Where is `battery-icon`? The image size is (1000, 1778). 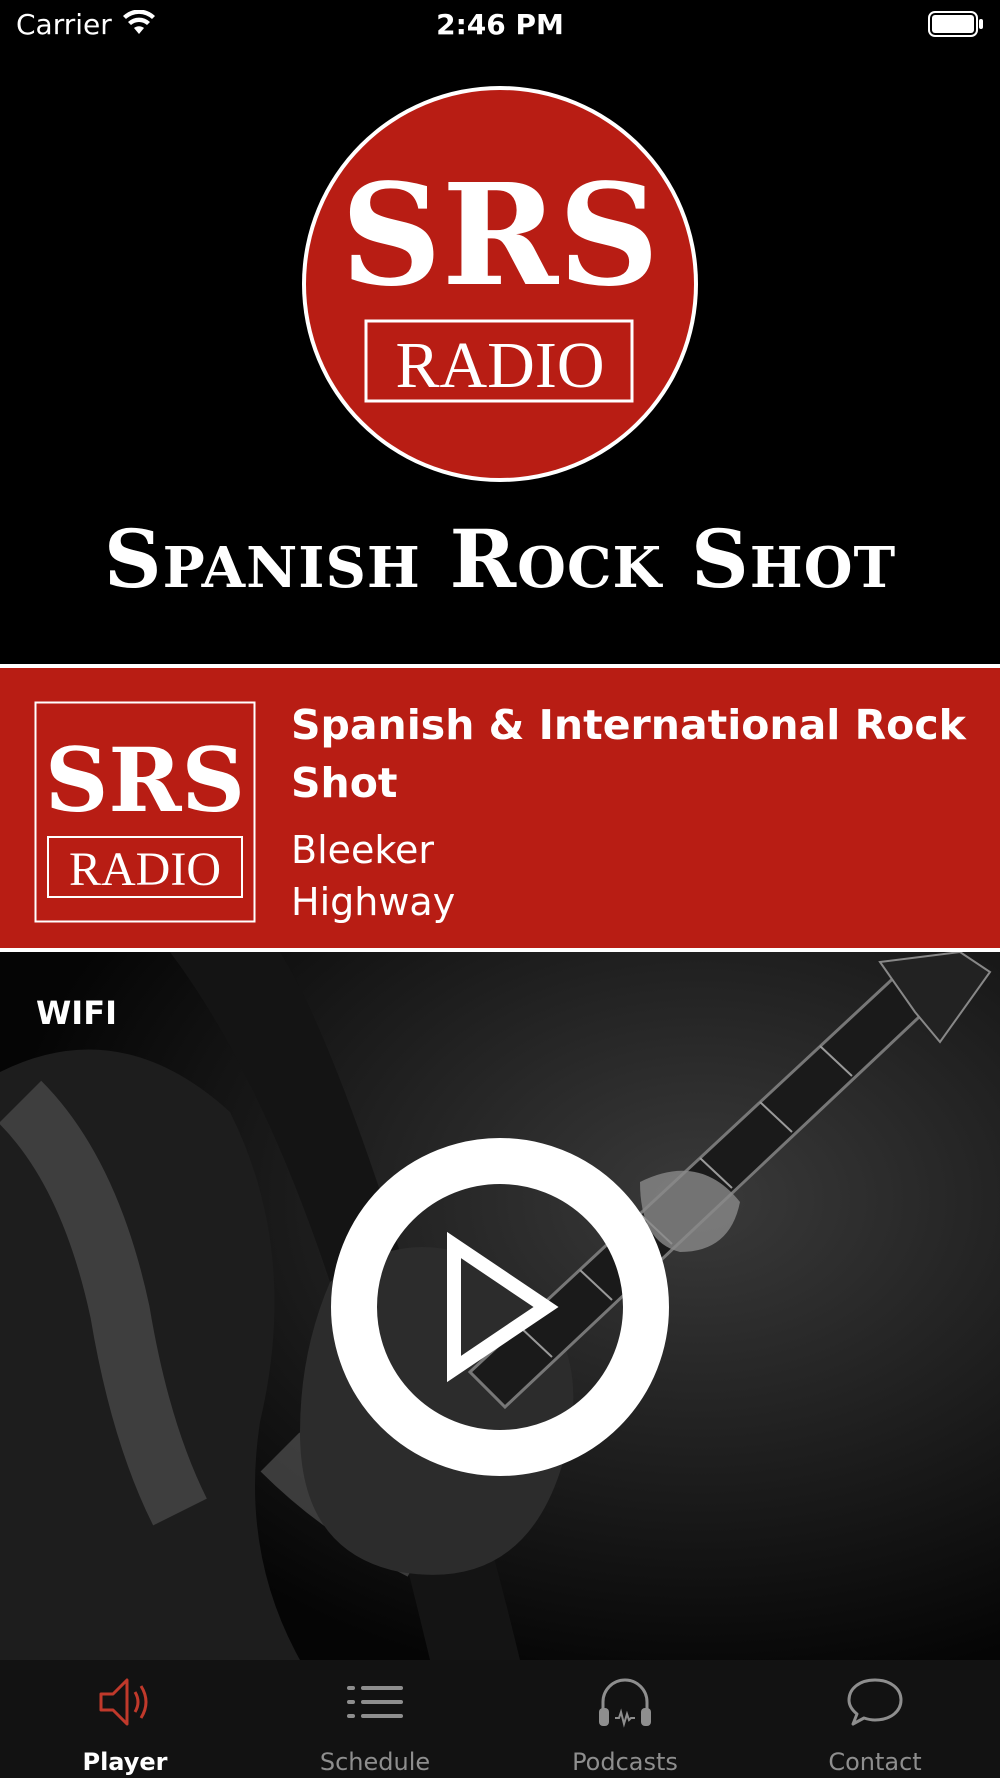 battery-icon is located at coordinates (955, 24).